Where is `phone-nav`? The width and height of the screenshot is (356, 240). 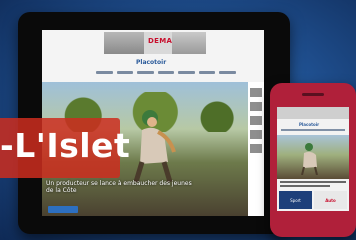
phone-nav is located at coordinates (313, 130).